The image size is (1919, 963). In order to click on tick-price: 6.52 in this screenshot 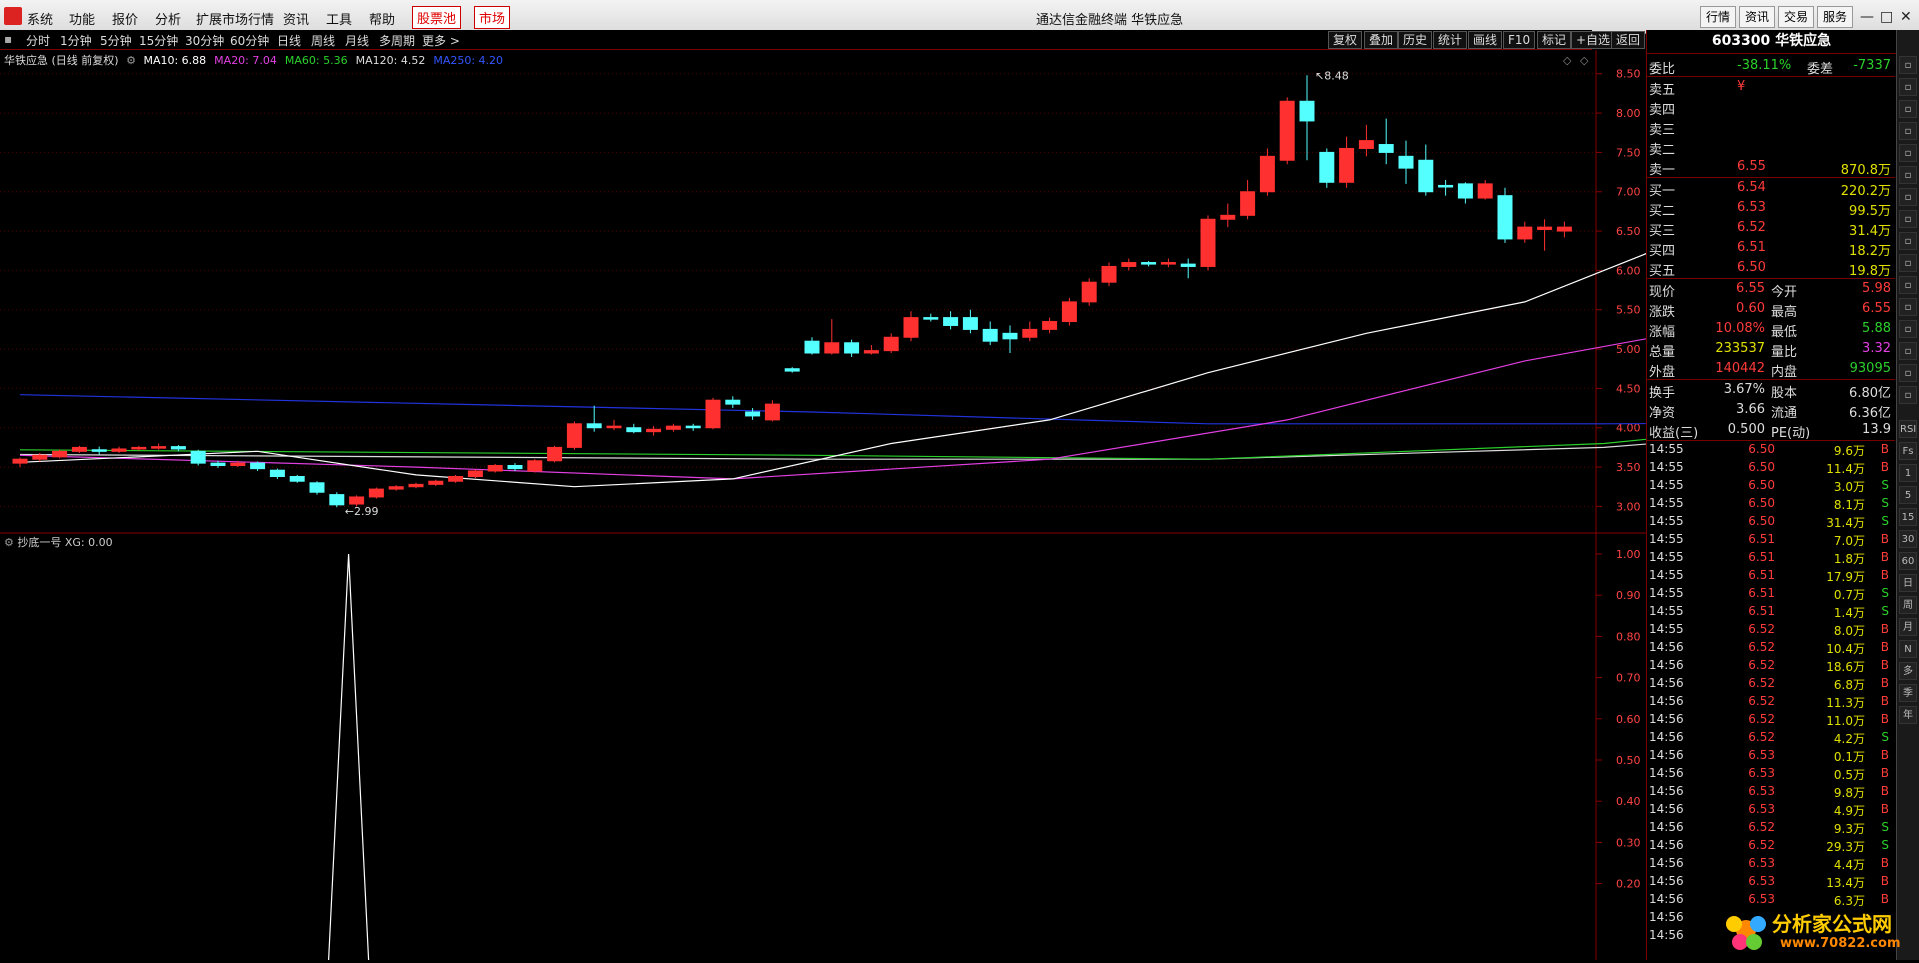, I will do `click(1761, 719)`.